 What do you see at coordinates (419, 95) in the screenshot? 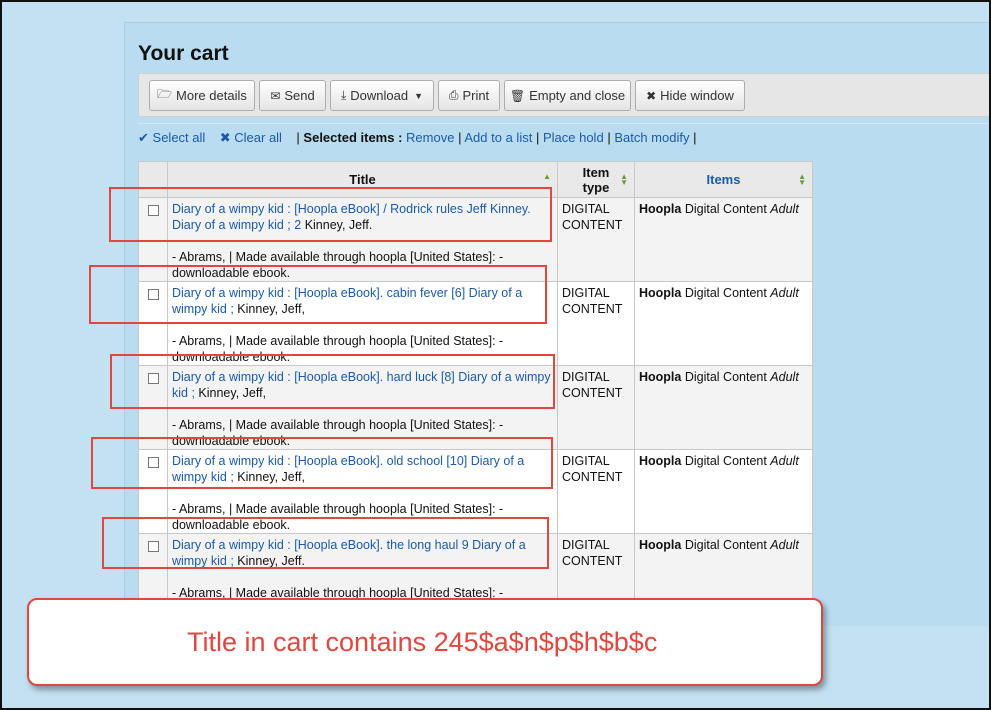
I see `caret-down-icon: ▼` at bounding box center [419, 95].